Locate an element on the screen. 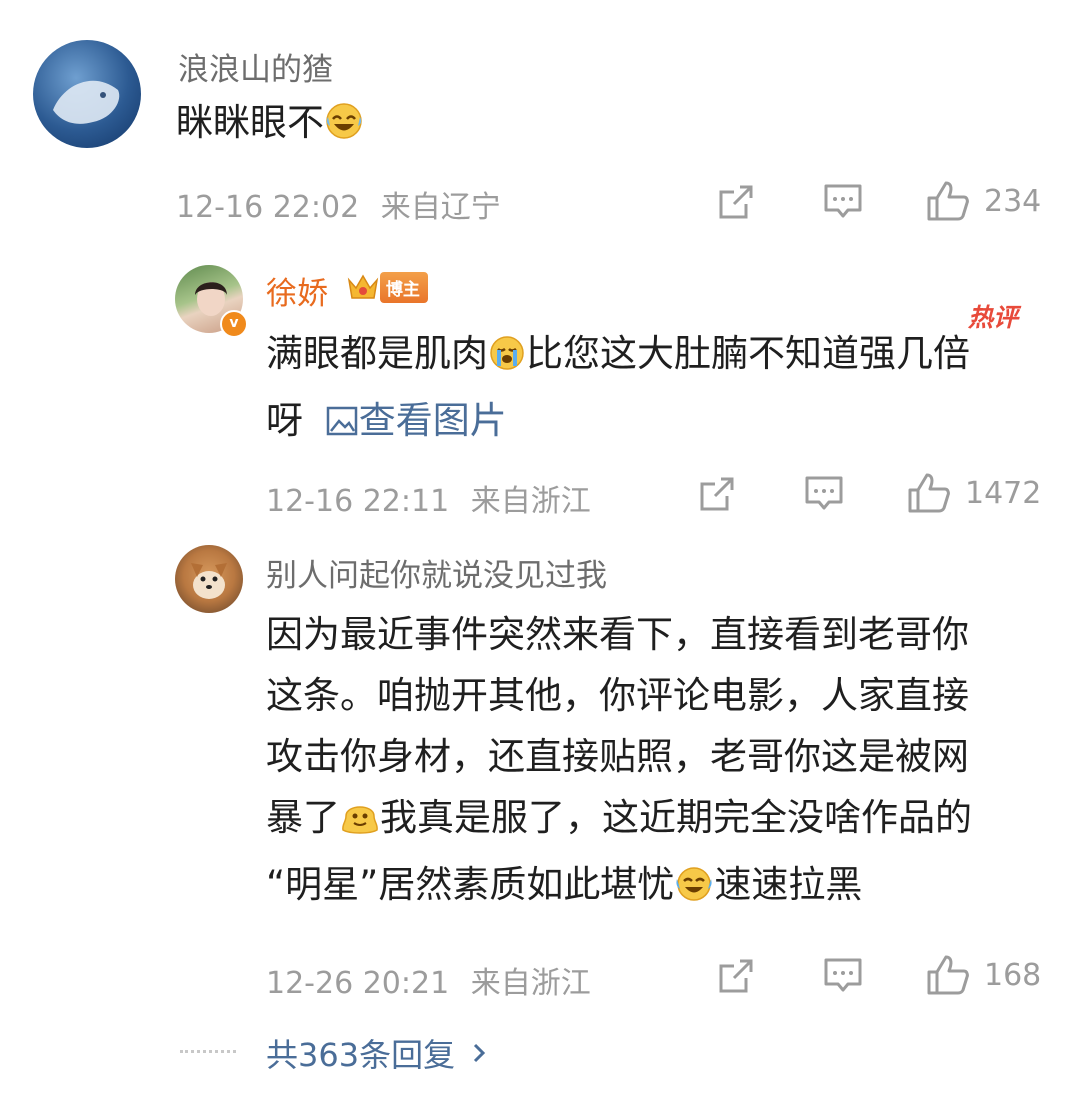  comment-meta: 12-26 20:21 来自浙江 is located at coordinates (428, 980).